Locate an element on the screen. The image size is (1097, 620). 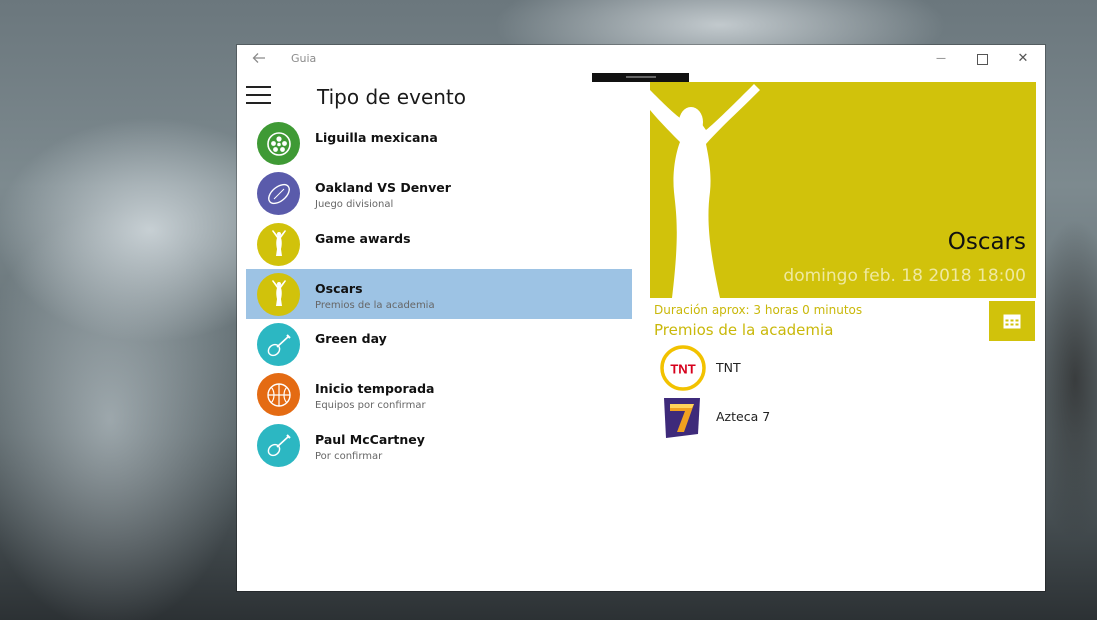
channel-name: TNT is located at coordinates (728, 367).